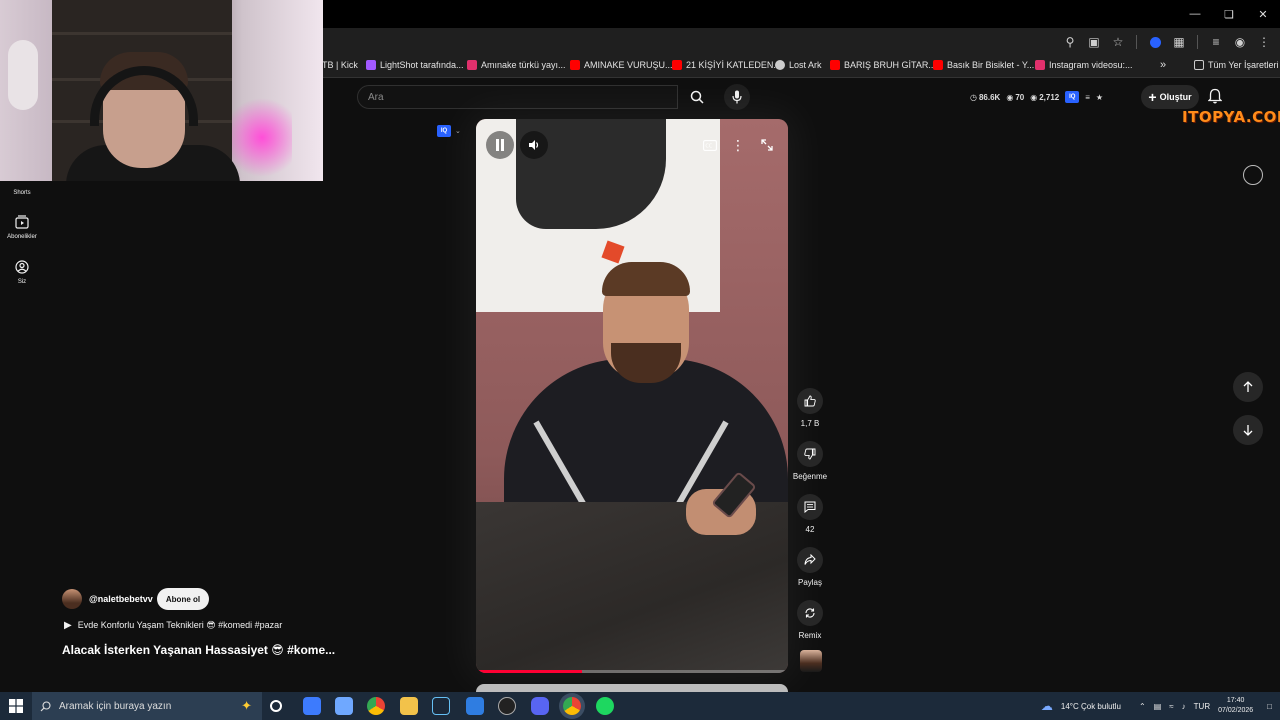  What do you see at coordinates (810, 401) in the screenshot?
I see `thumbs-up-icon` at bounding box center [810, 401].